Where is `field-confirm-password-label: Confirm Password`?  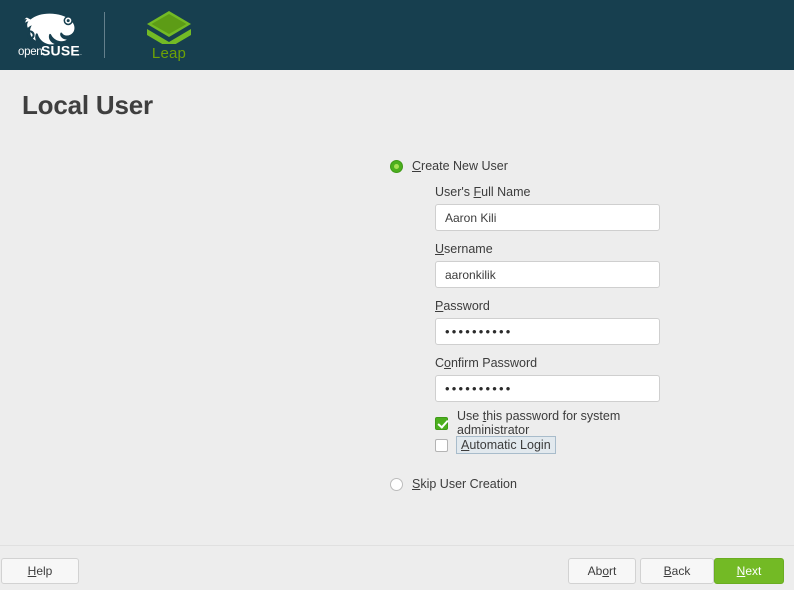
field-confirm-password-label: Confirm Password is located at coordinates (486, 363).